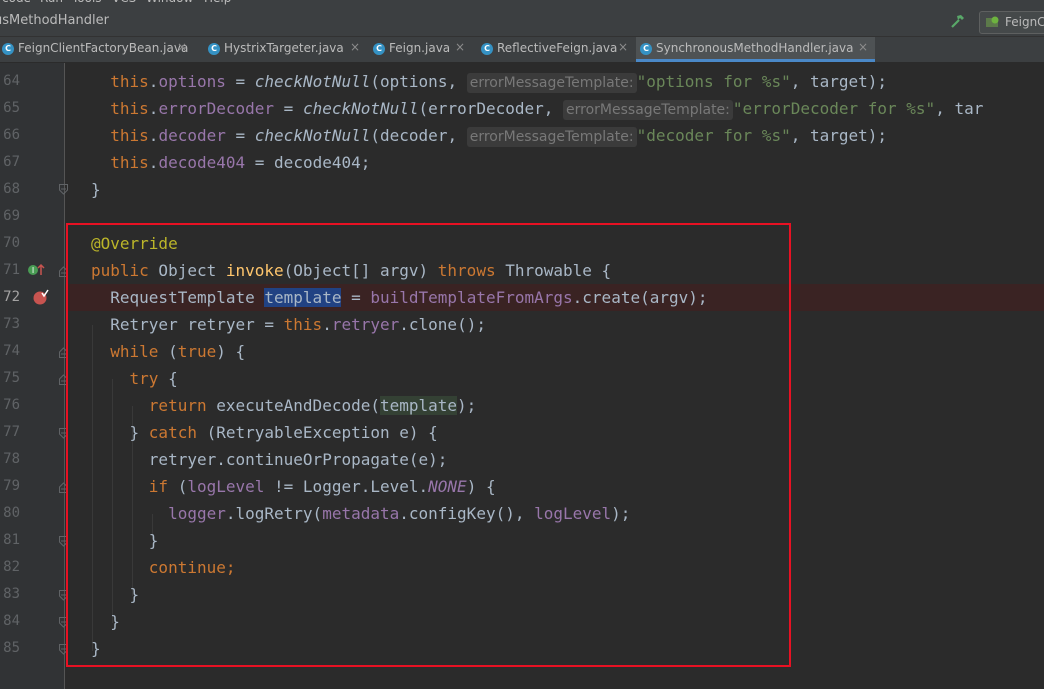 This screenshot has width=1044, height=689. What do you see at coordinates (283, 49) in the screenshot?
I see `tab-hystrix-targeter: C HystrixTargeter.java ×` at bounding box center [283, 49].